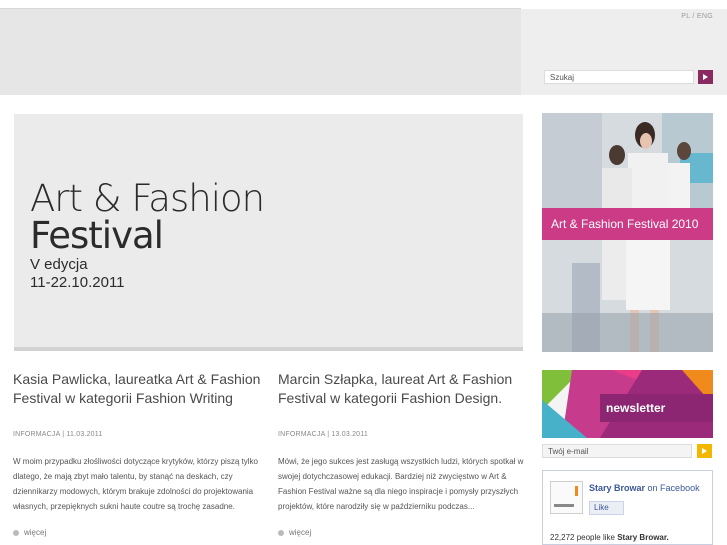 This screenshot has height=545, width=727. Describe the element at coordinates (268, 349) in the screenshot. I see `hero-bottom-bar` at that location.